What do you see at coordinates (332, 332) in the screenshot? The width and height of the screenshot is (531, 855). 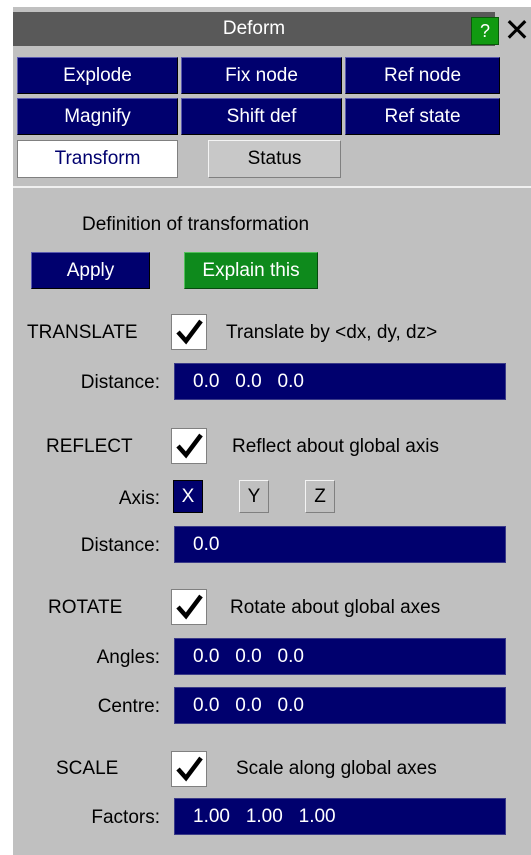 I see `translate-description: Translate by <dx, dy, dz>` at bounding box center [332, 332].